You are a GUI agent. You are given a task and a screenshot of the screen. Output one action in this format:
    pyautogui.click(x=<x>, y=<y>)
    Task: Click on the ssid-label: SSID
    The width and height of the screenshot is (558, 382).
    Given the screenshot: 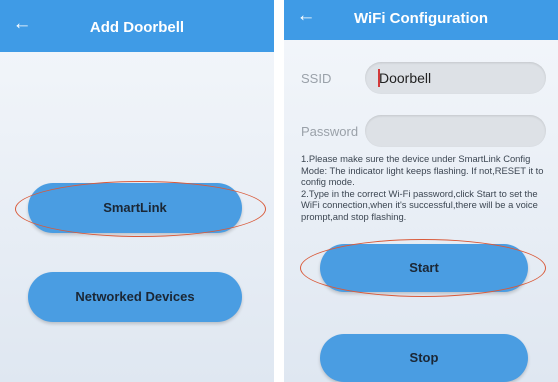 What is the action you would take?
    pyautogui.click(x=316, y=78)
    